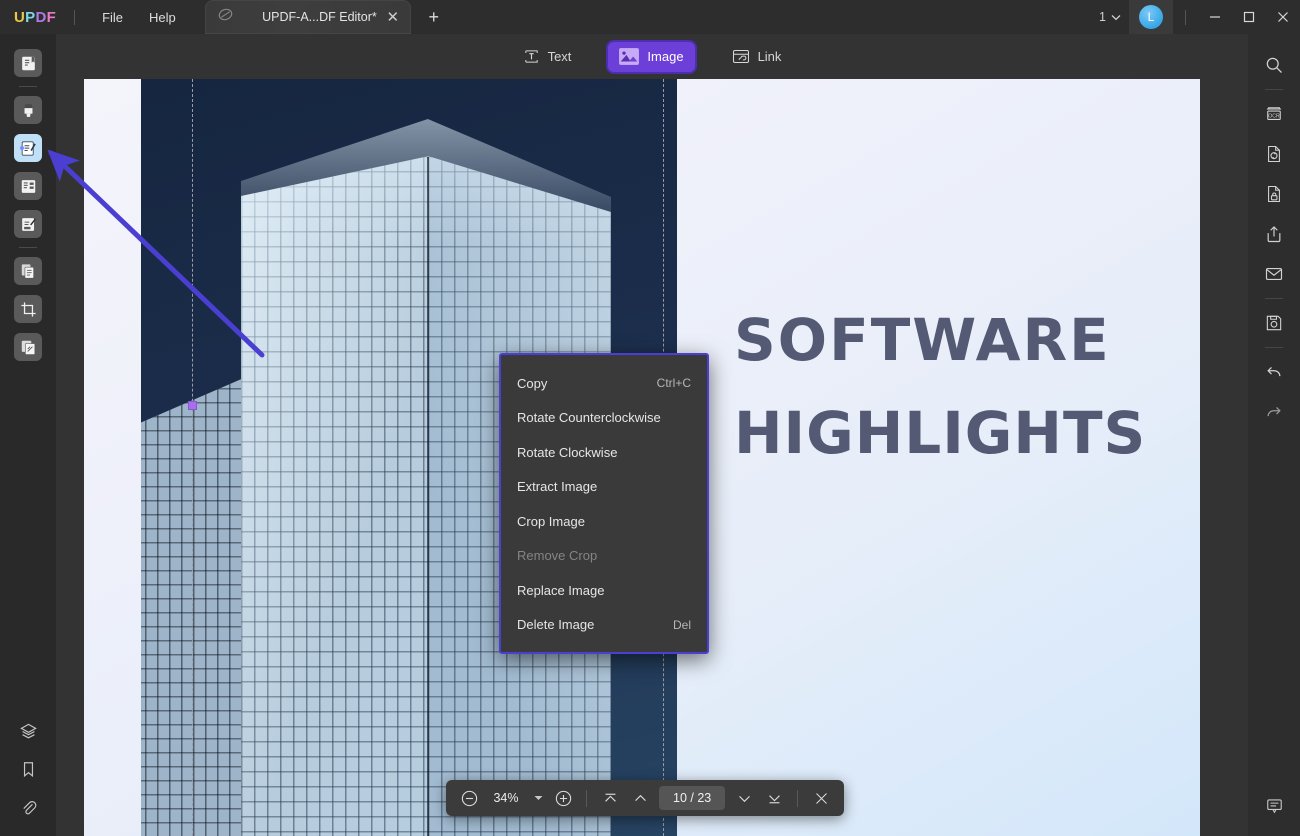  I want to click on logo-letter-f: F, so click(51, 17).